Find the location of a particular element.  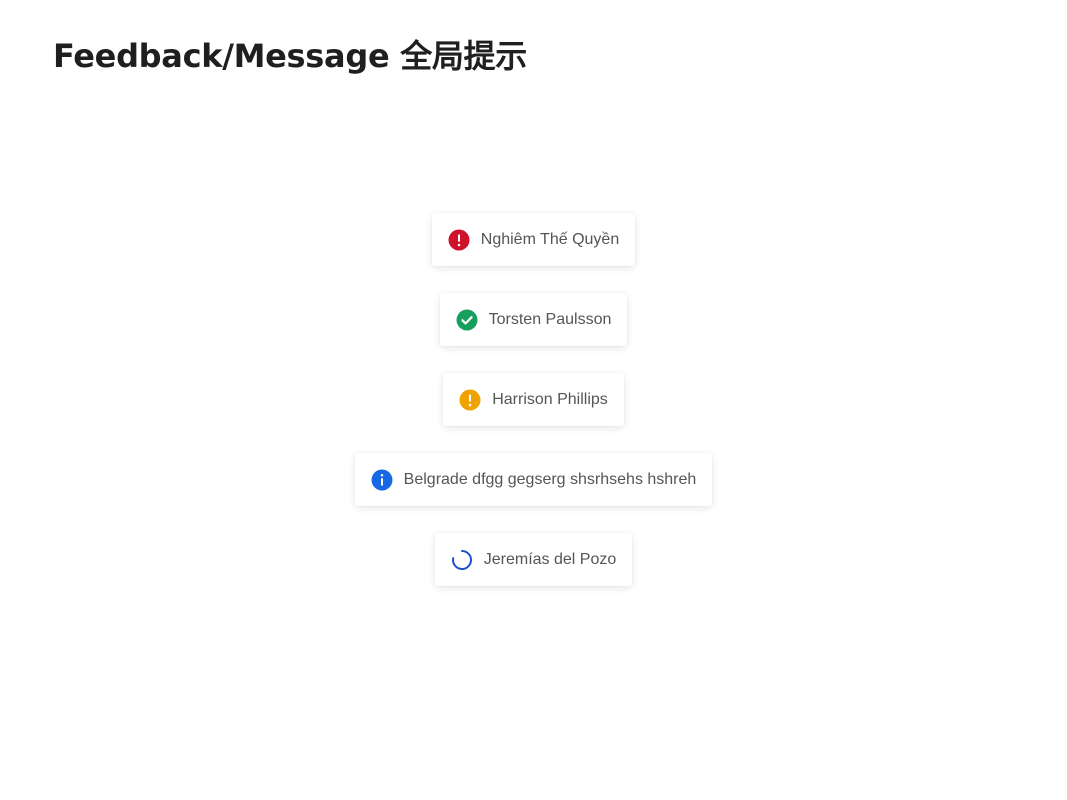

page-title: Feedback/Message 全局提示 is located at coordinates (290, 56).